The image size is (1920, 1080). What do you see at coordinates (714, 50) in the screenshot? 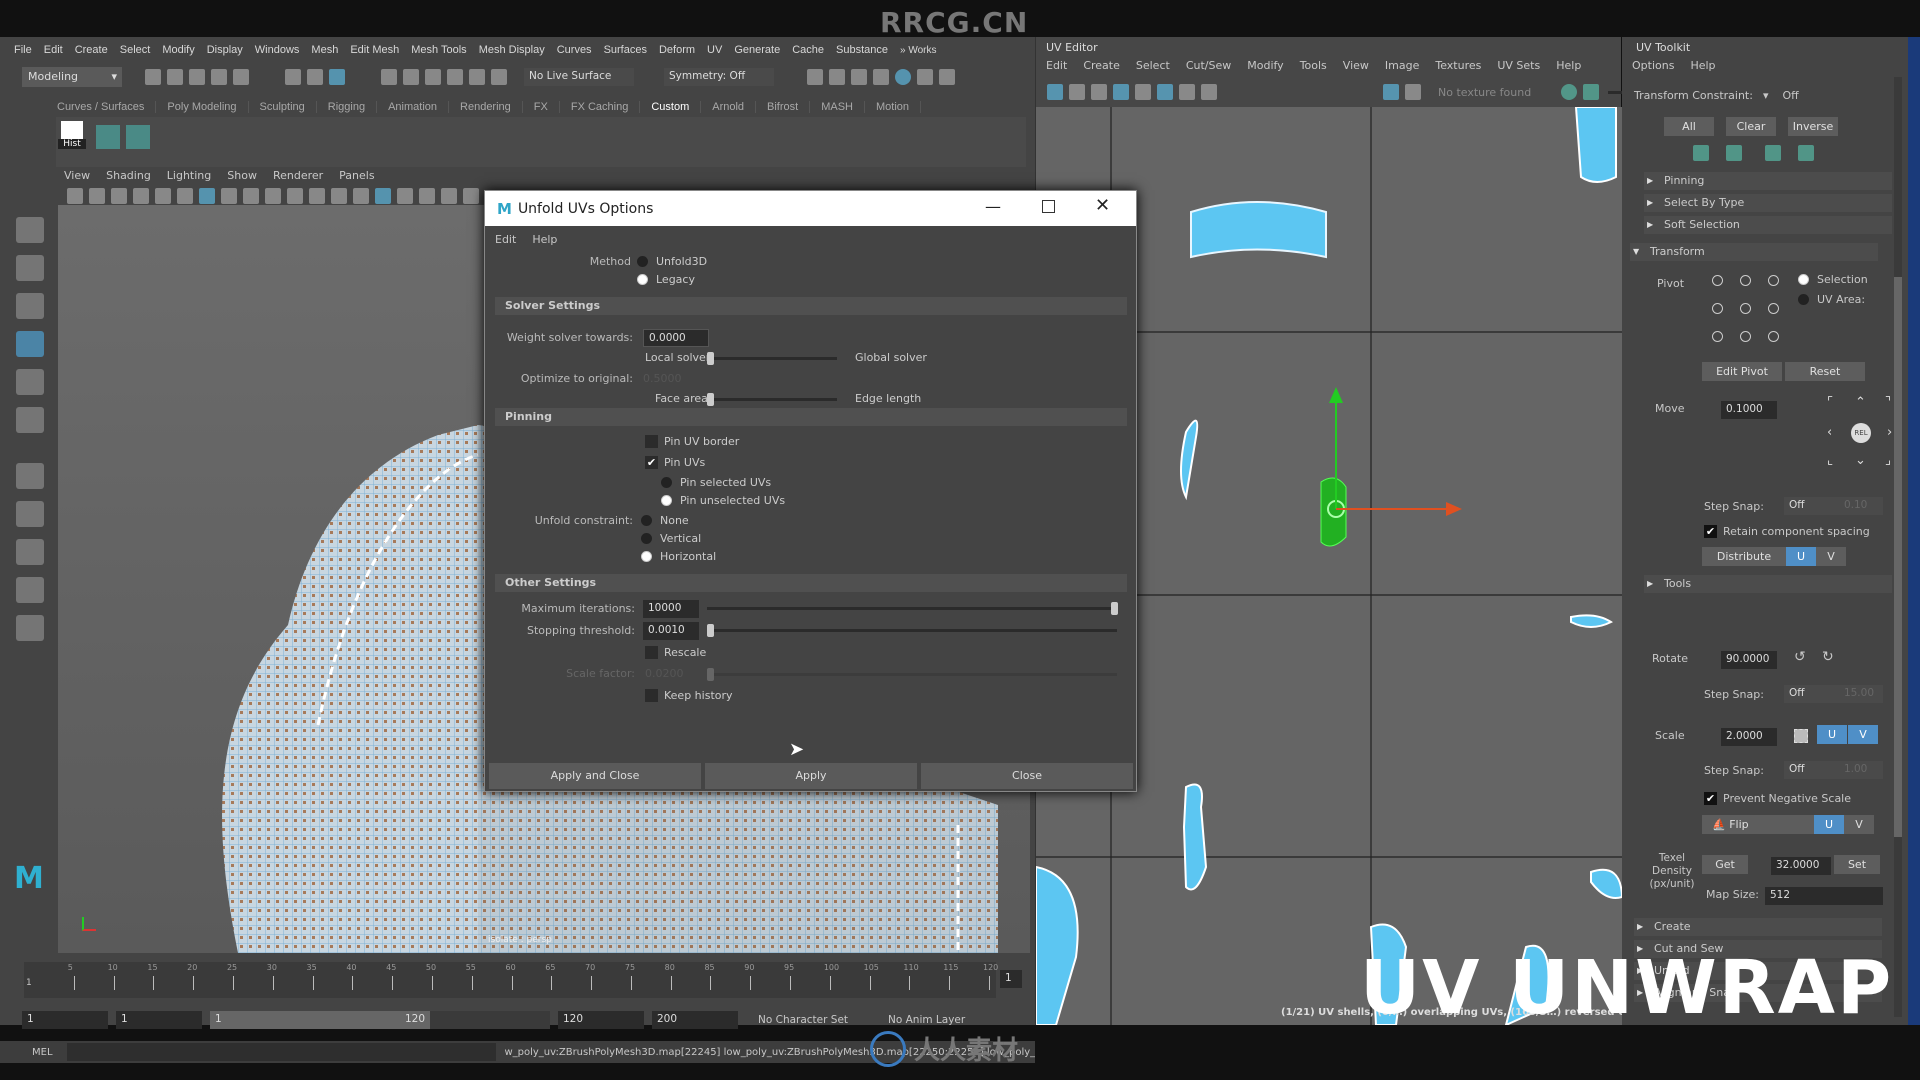
I see `menu-uv: UV` at bounding box center [714, 50].